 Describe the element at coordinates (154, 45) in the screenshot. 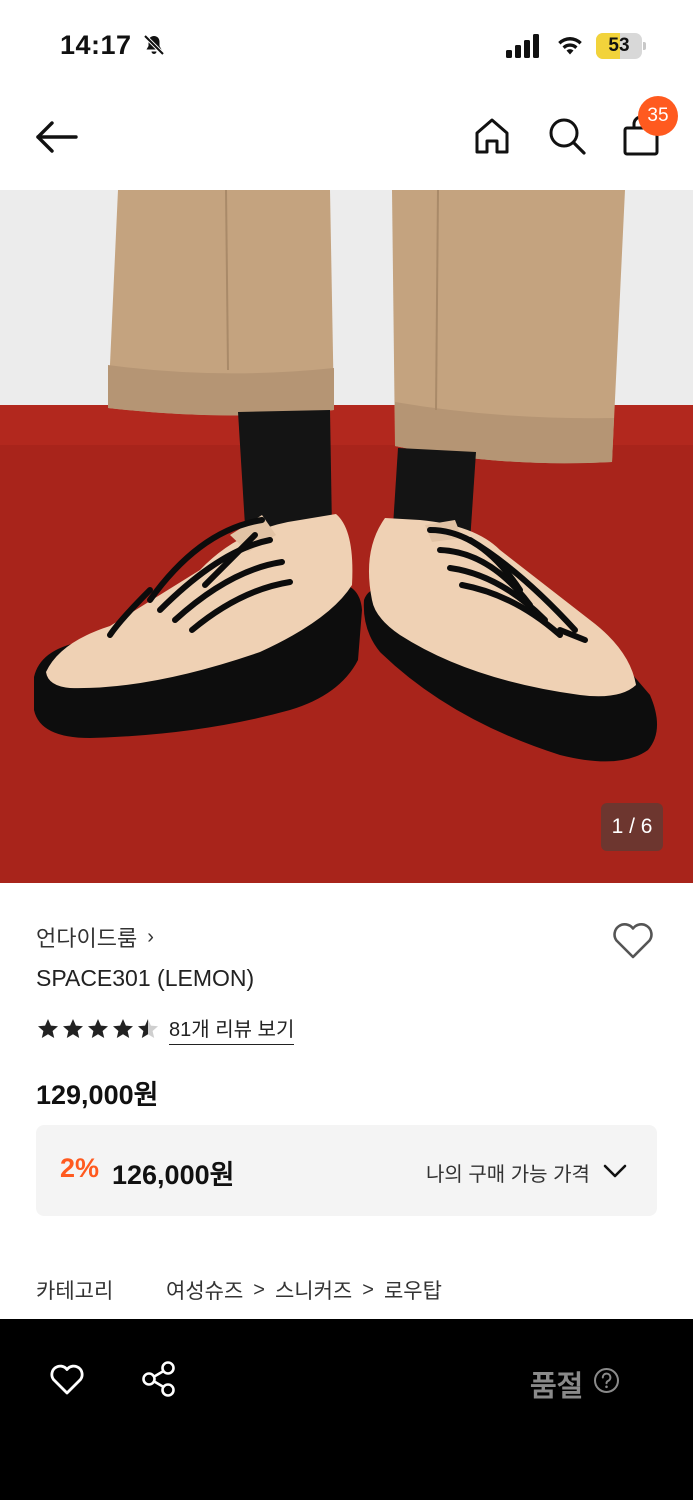

I see `bell-slash-icon` at that location.